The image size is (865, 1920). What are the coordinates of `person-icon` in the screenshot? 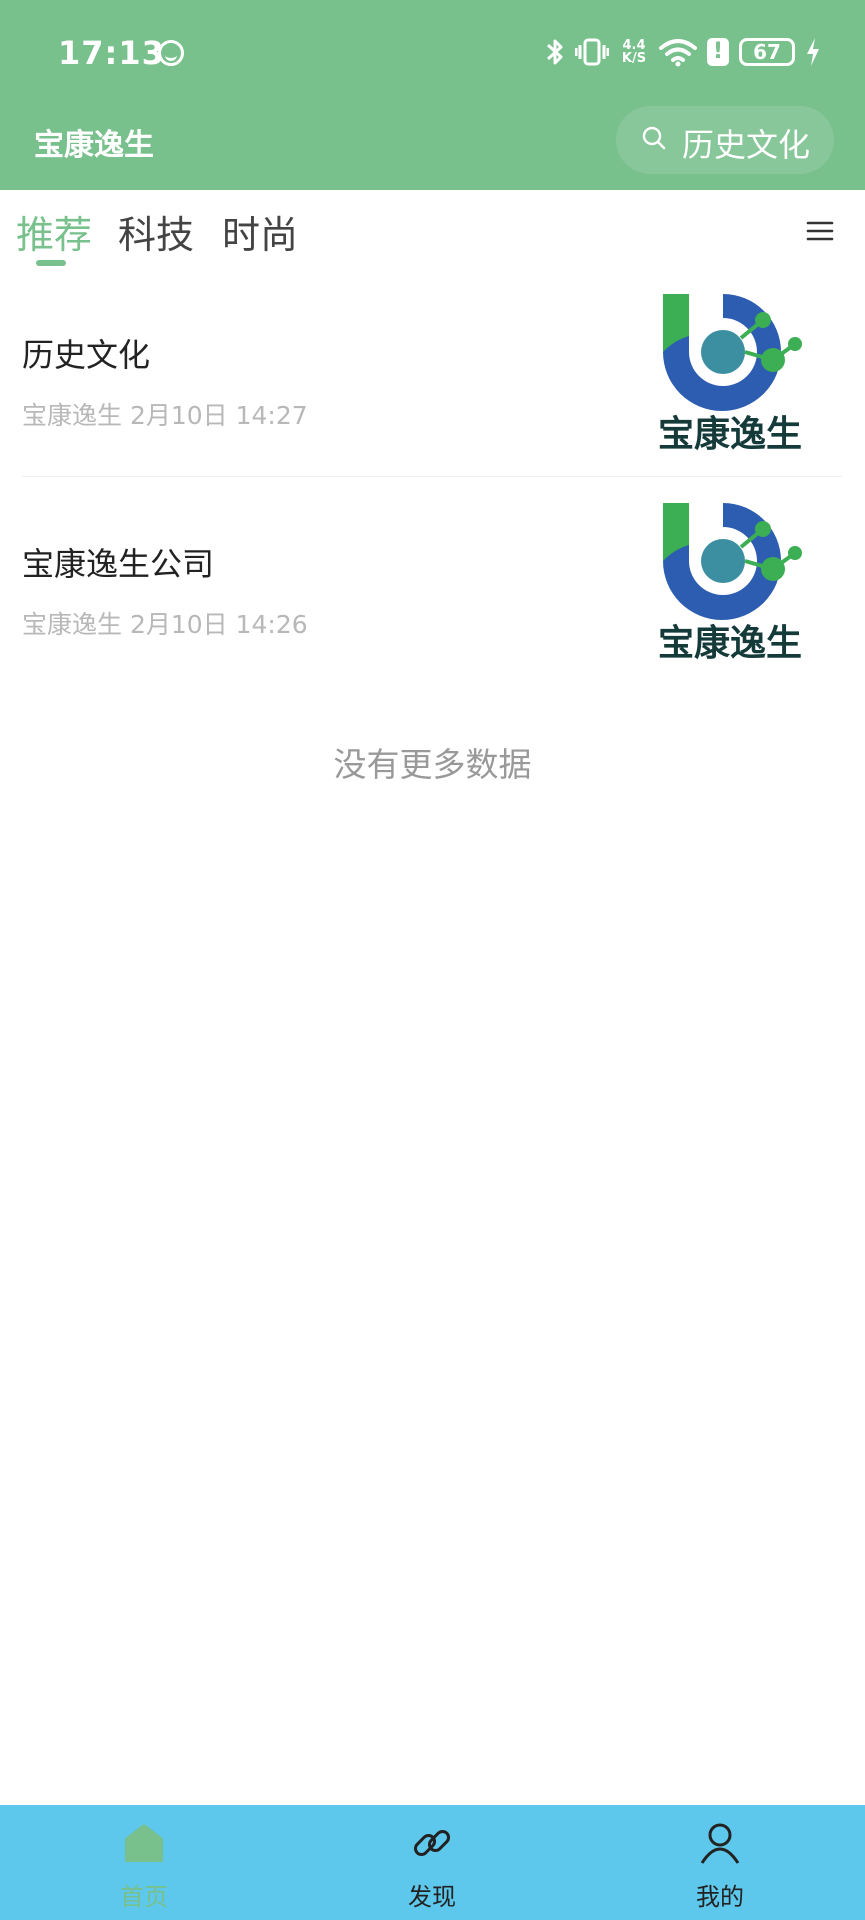 It's located at (720, 1843).